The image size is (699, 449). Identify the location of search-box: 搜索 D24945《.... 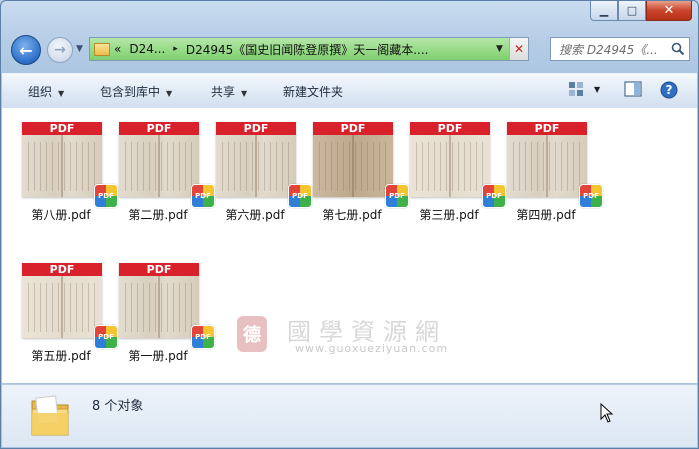
(620, 49).